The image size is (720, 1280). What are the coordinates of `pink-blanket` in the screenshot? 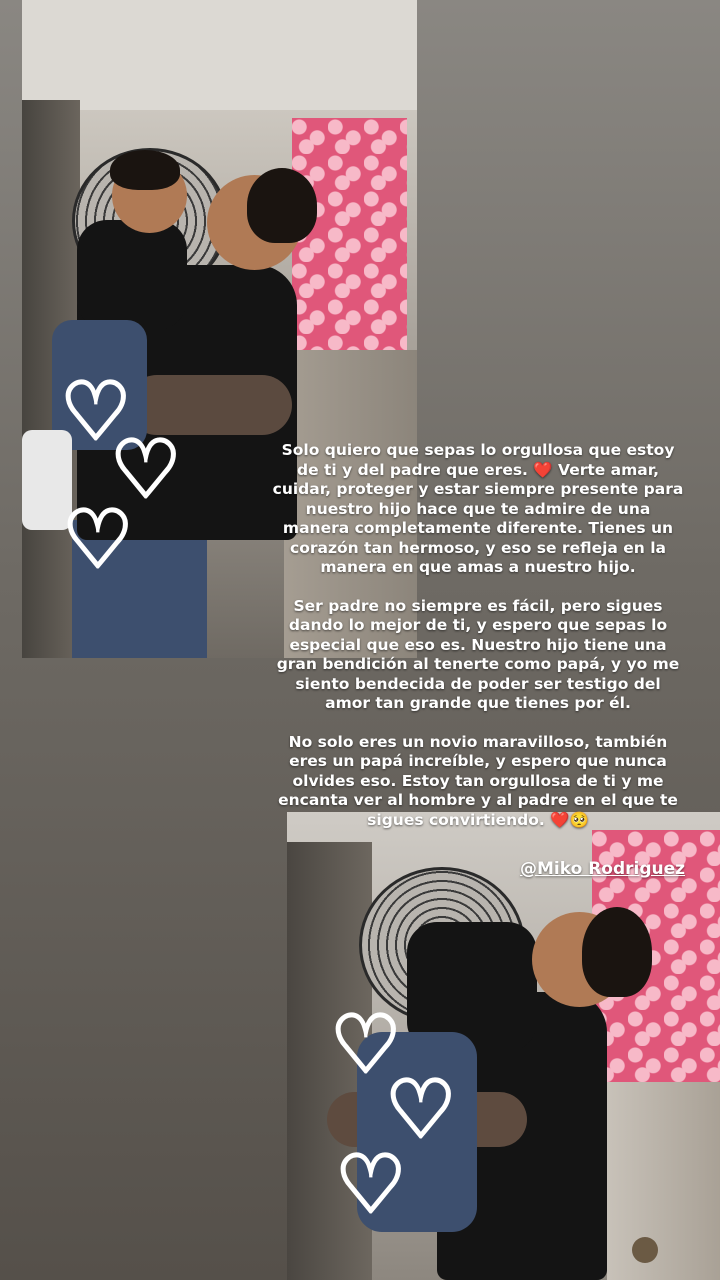 It's located at (349, 238).